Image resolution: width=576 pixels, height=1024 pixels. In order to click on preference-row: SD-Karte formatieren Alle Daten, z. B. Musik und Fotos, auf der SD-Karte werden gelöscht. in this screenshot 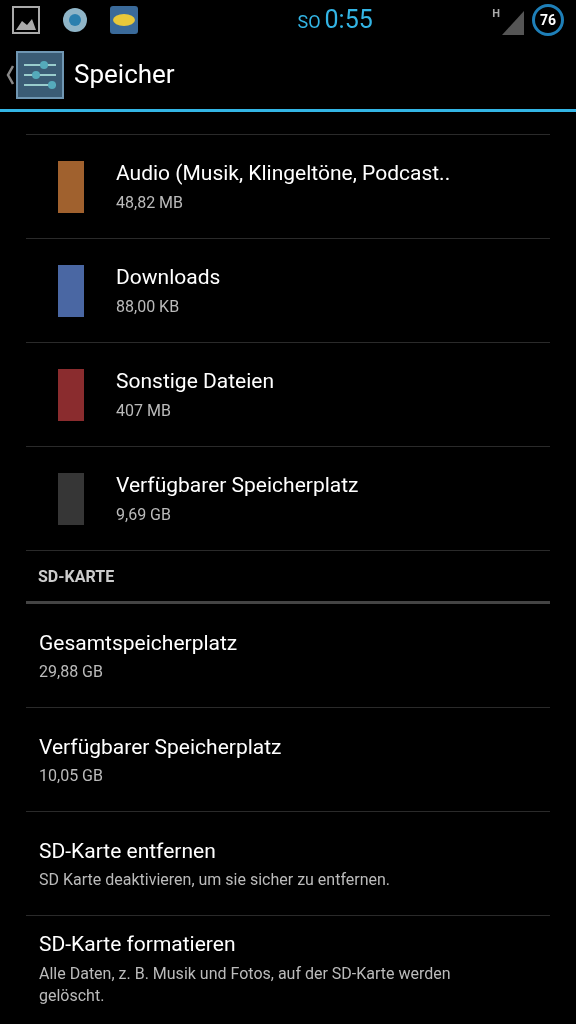, I will do `click(288, 968)`.